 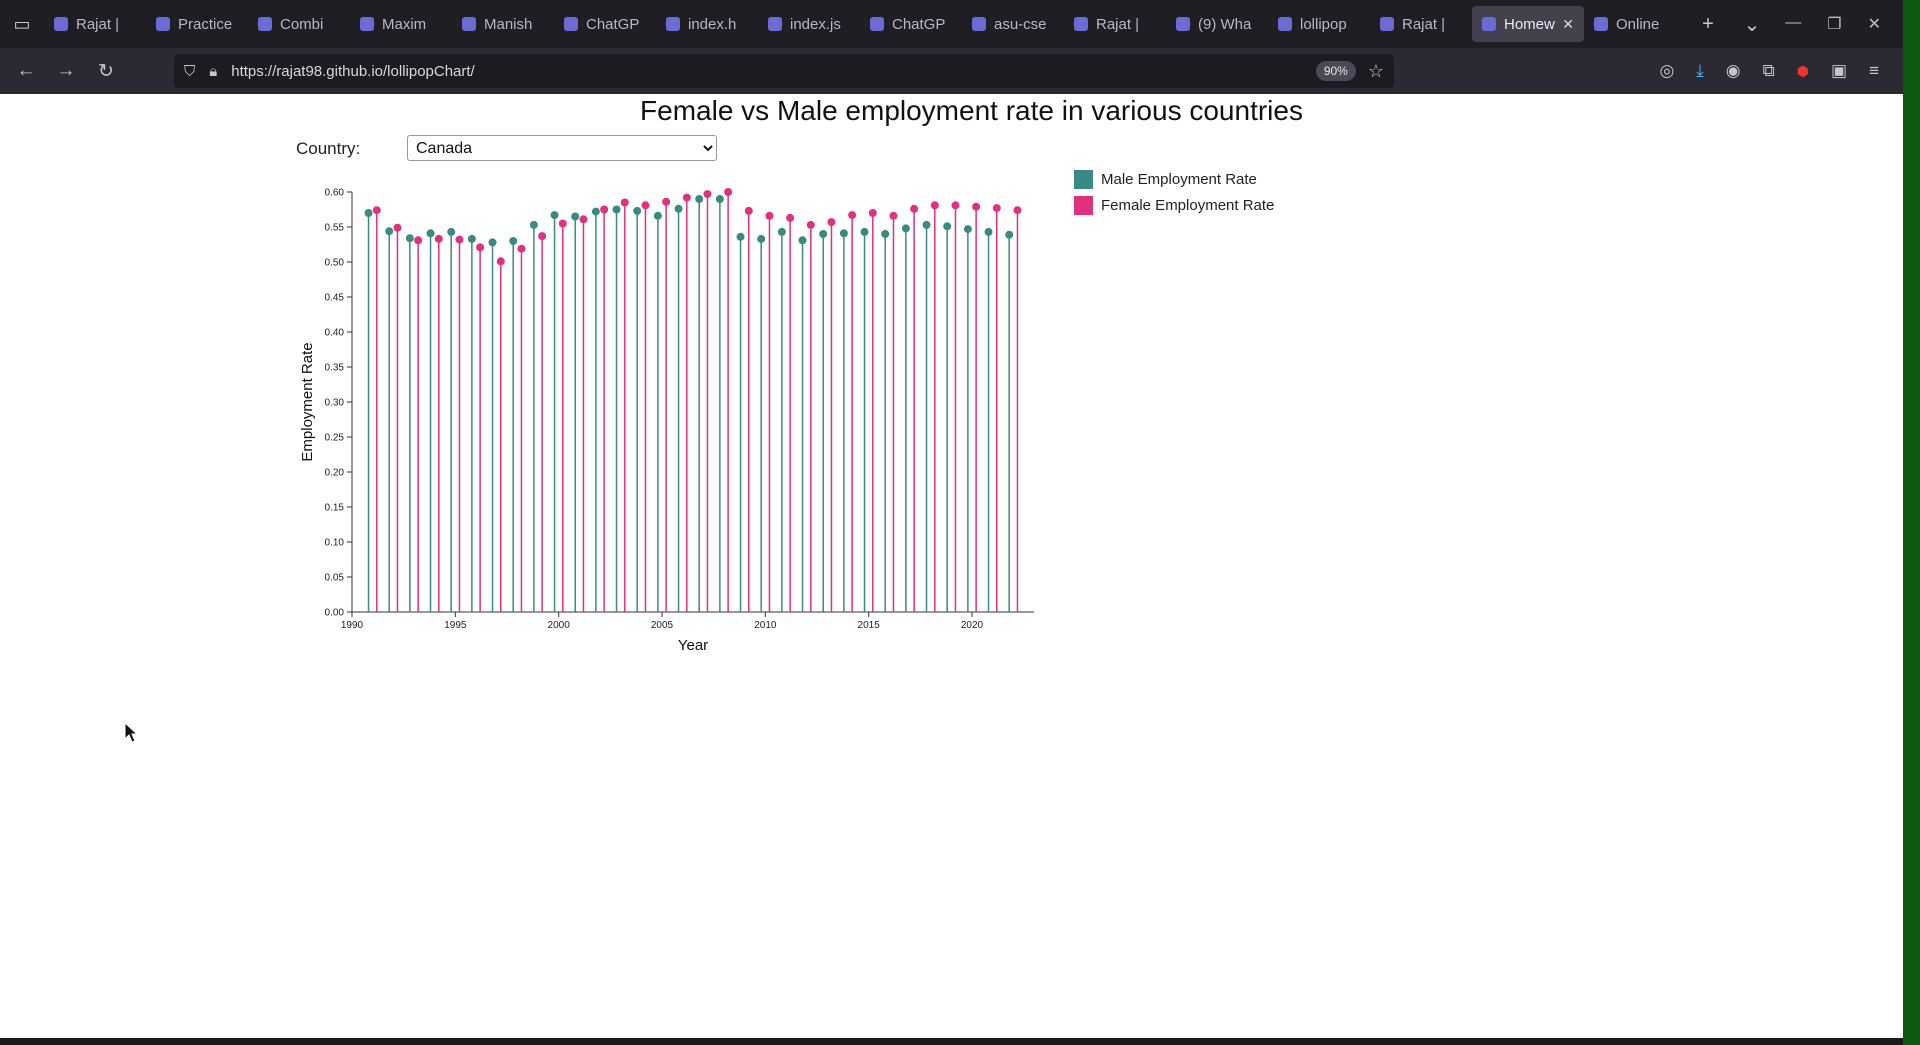 What do you see at coordinates (1376, 71) in the screenshot?
I see `bookmark-star-icon: ☆` at bounding box center [1376, 71].